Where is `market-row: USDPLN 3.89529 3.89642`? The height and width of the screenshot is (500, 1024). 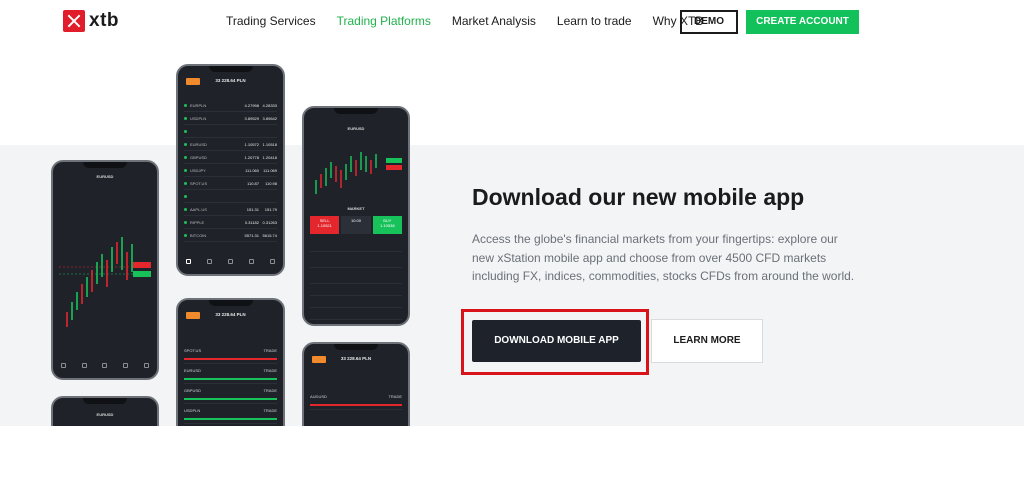 market-row: USDPLN 3.89529 3.89642 is located at coordinates (230, 119).